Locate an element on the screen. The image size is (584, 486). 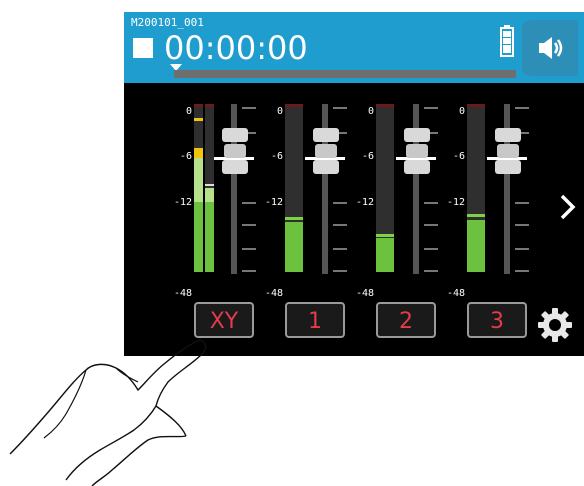
channel-1: 0 -6 -12 -48 1 is located at coordinates (296, 184).